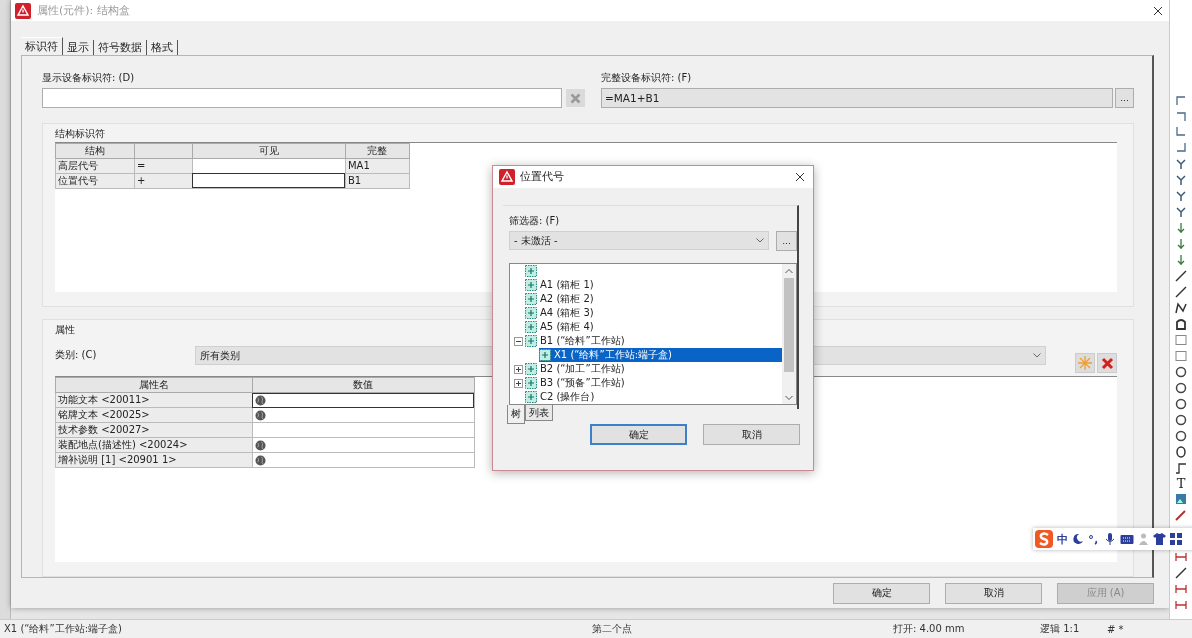 The height and width of the screenshot is (638, 1192). Describe the element at coordinates (1181, 452) in the screenshot. I see `ellipse-tool-icon` at that location.